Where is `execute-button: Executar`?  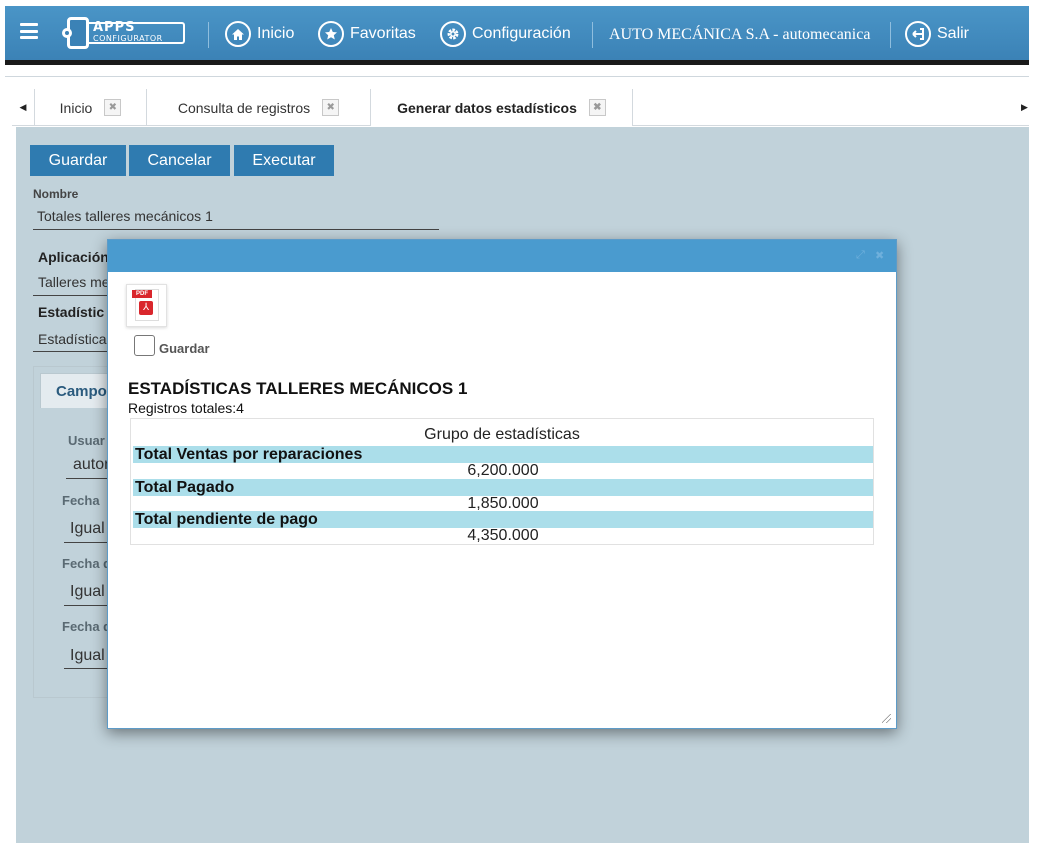 execute-button: Executar is located at coordinates (284, 160).